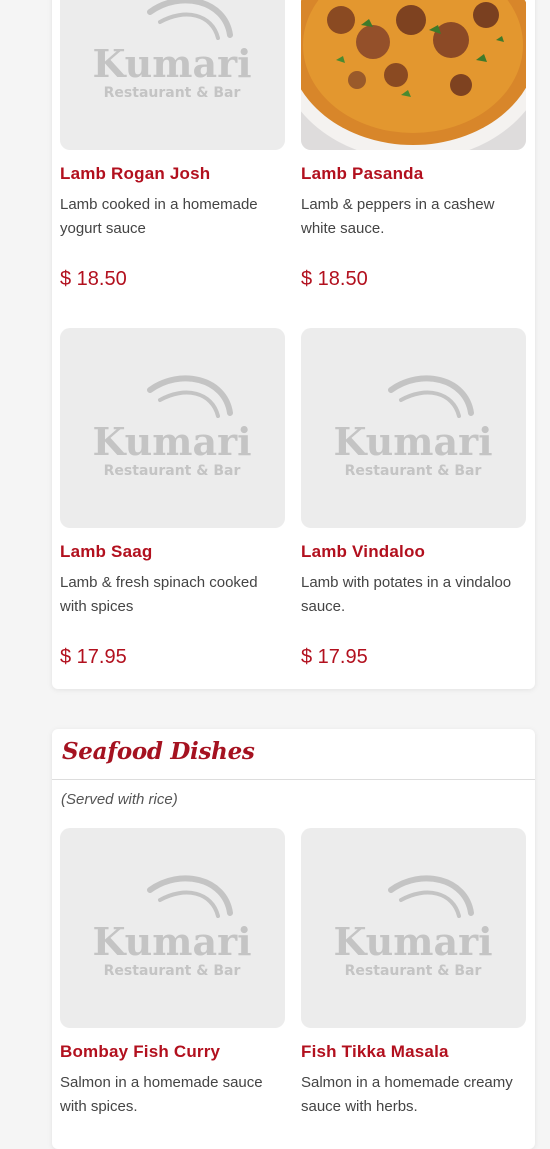 The width and height of the screenshot is (550, 1149). Describe the element at coordinates (414, 1052) in the screenshot. I see `menu-item-name: Fish Tikka Masala` at that location.